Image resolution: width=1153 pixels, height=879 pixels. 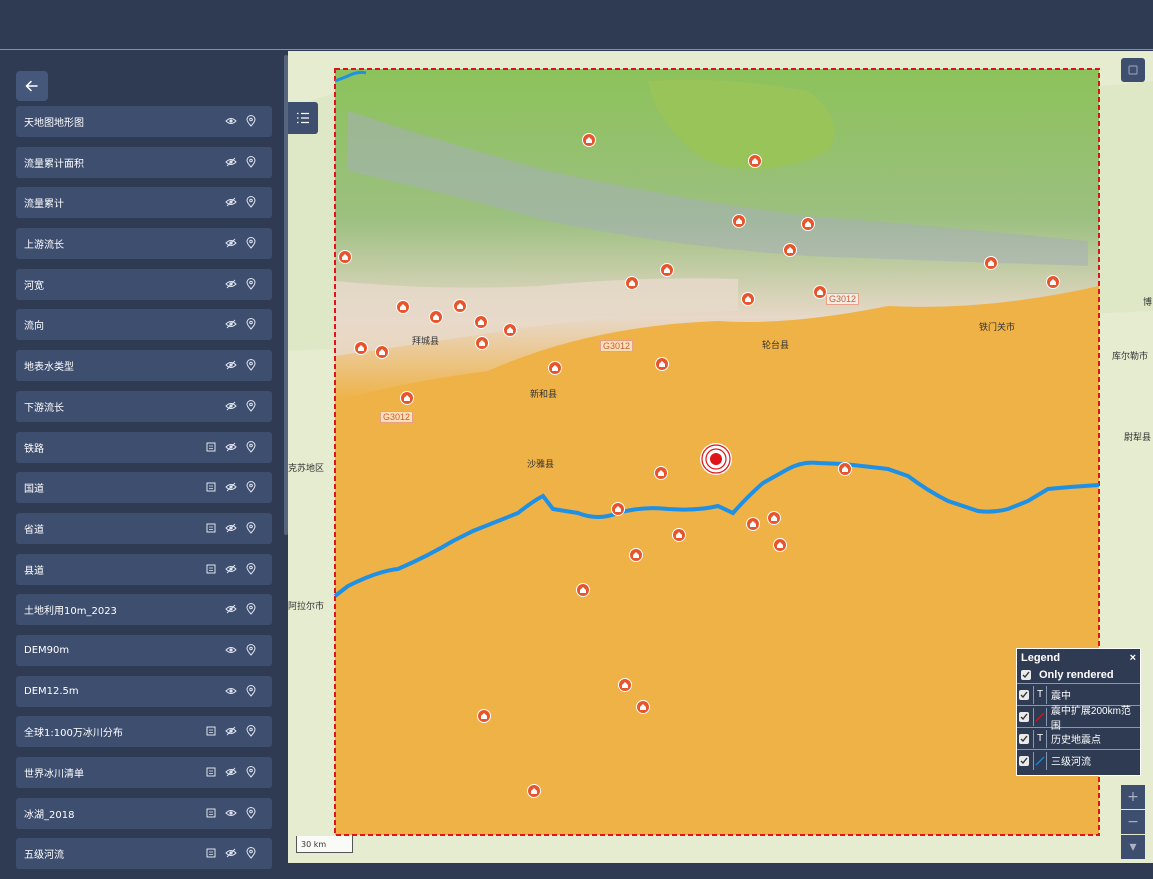 What do you see at coordinates (1026, 674) in the screenshot?
I see `only-rendered-checkbox` at bounding box center [1026, 674].